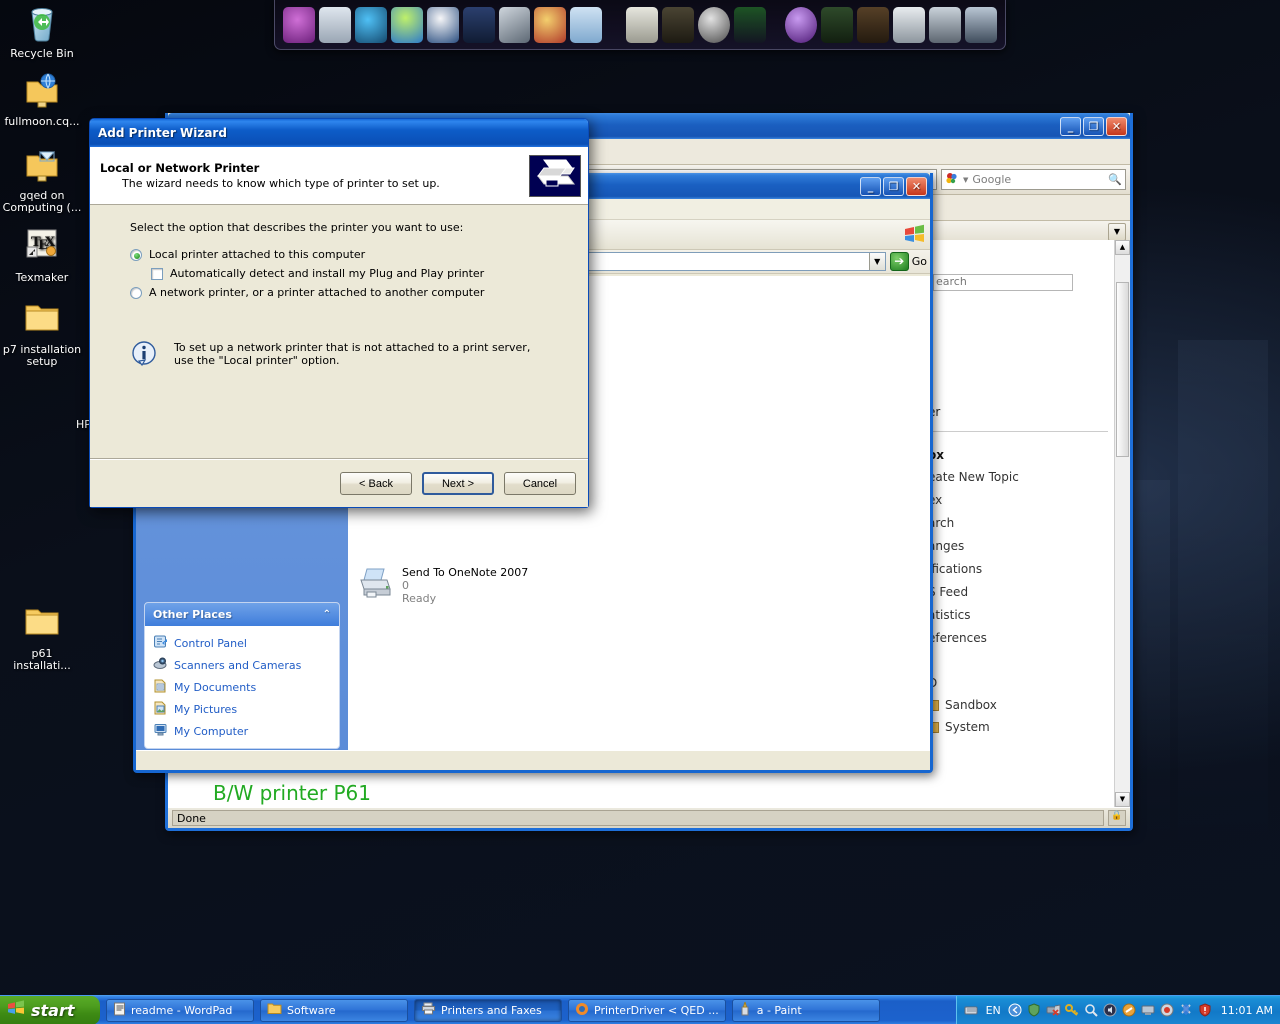  I want to click on scroll-up-icon: ▲, so click(1122, 247).